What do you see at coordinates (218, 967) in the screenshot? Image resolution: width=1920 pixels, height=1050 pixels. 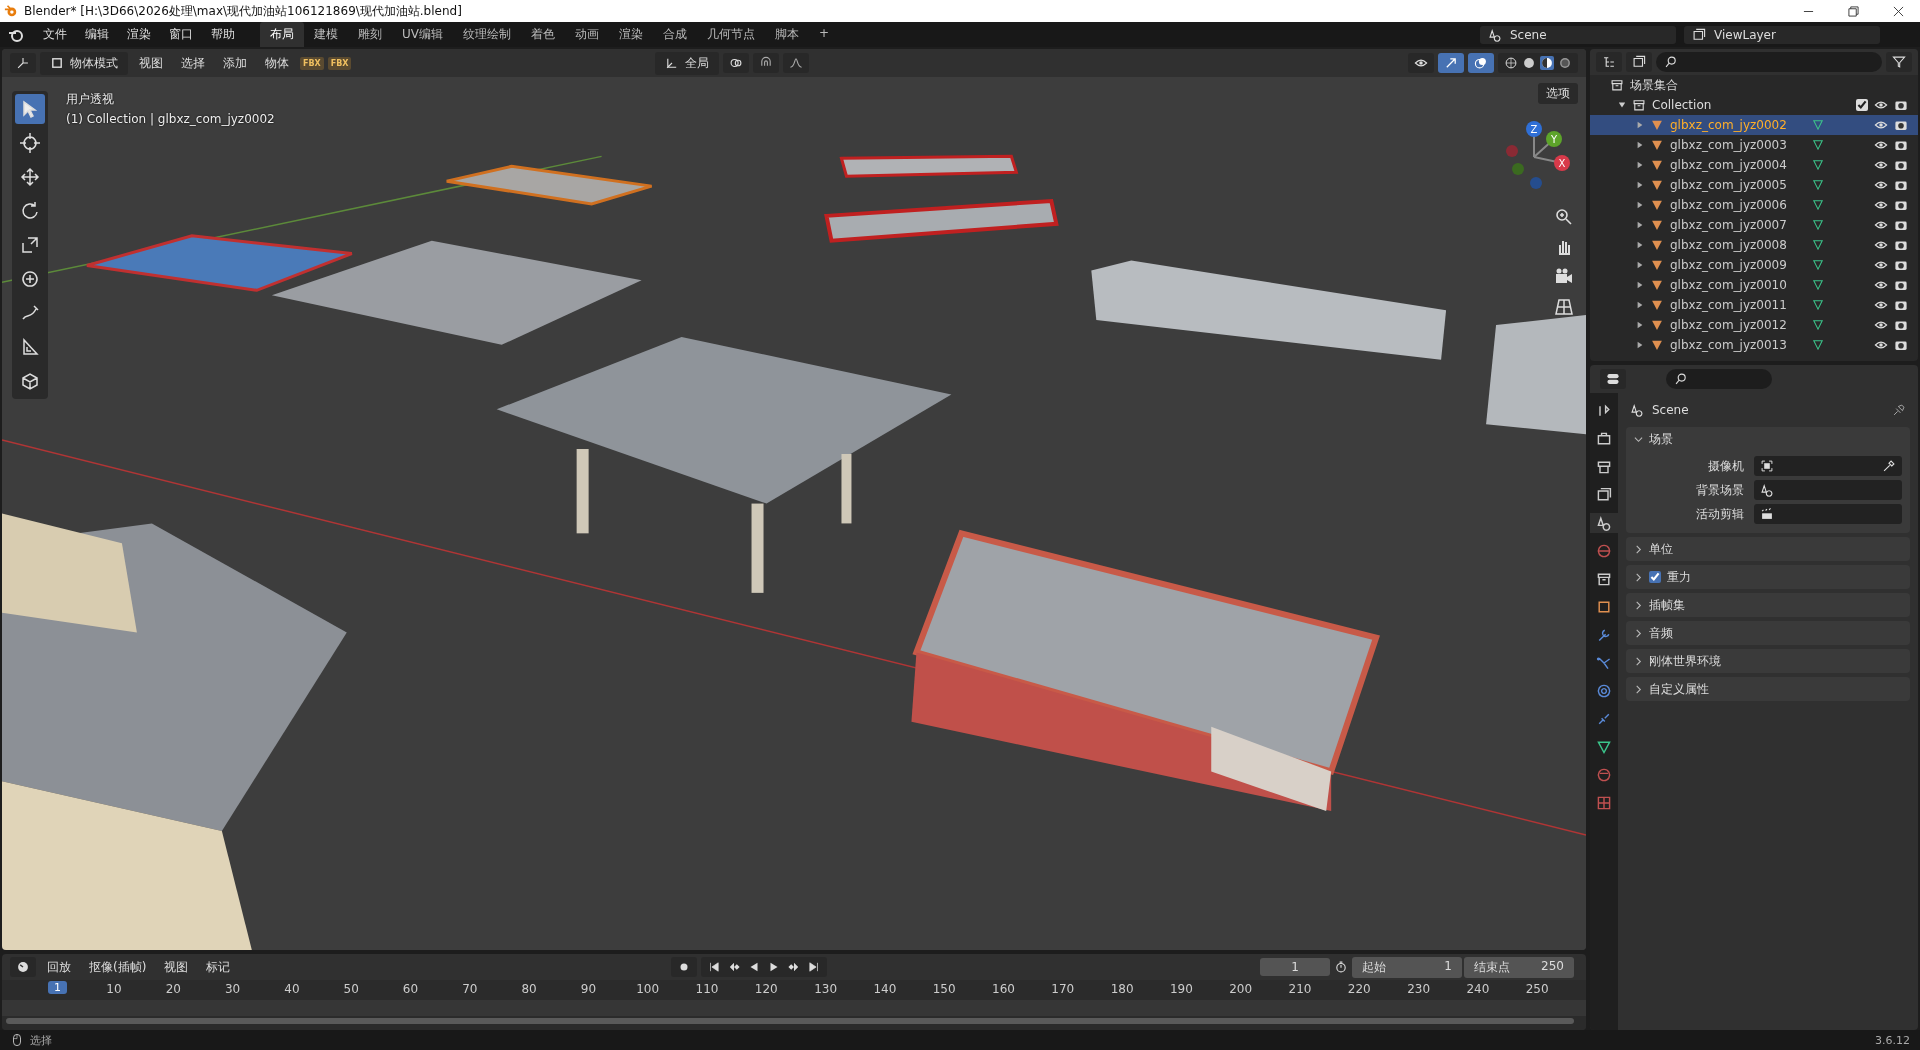 I see `menu-item: 标记` at bounding box center [218, 967].